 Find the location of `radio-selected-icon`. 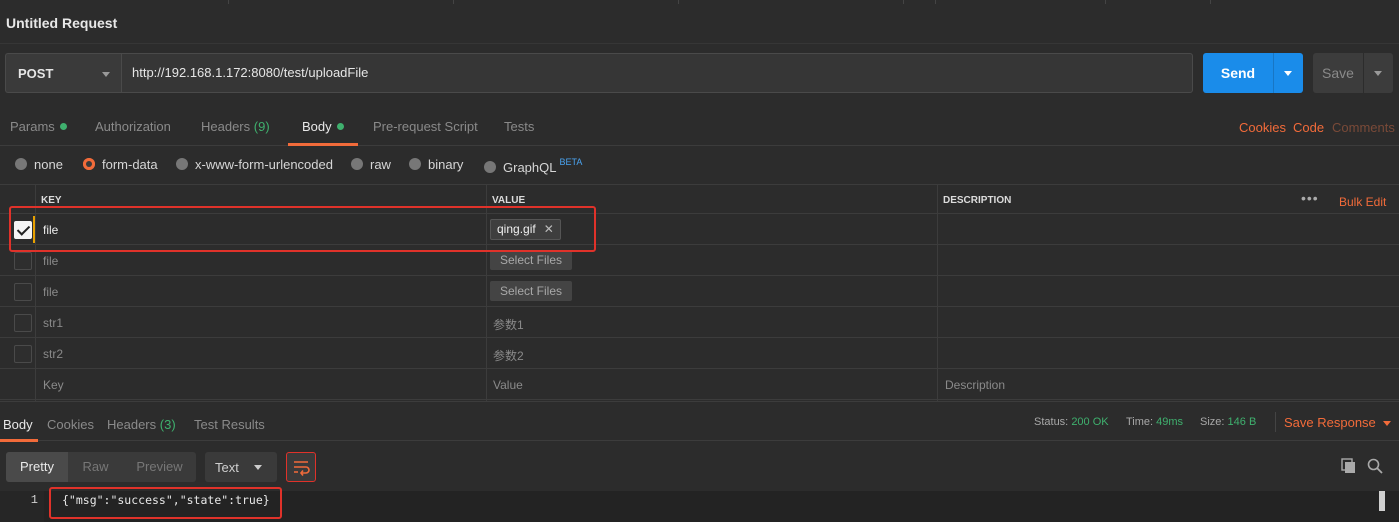

radio-selected-icon is located at coordinates (89, 164).